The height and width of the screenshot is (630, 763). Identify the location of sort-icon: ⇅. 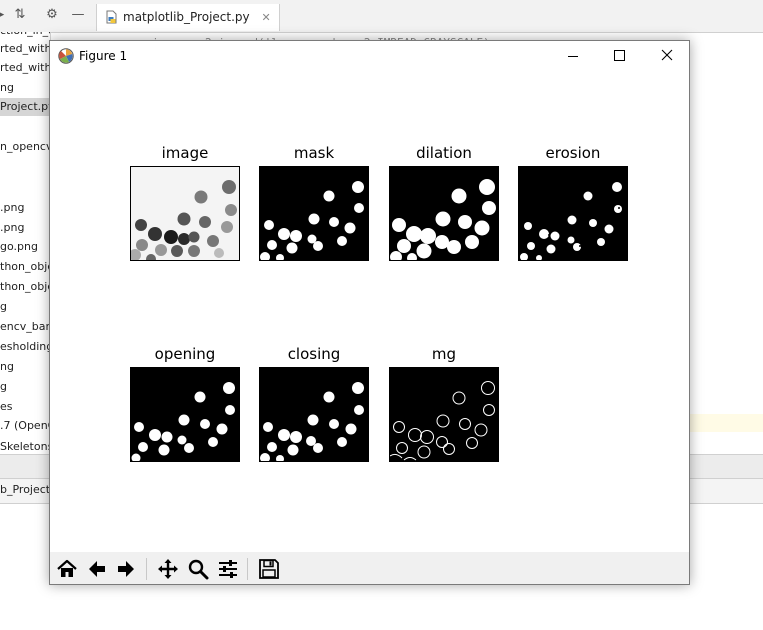
(20, 15).